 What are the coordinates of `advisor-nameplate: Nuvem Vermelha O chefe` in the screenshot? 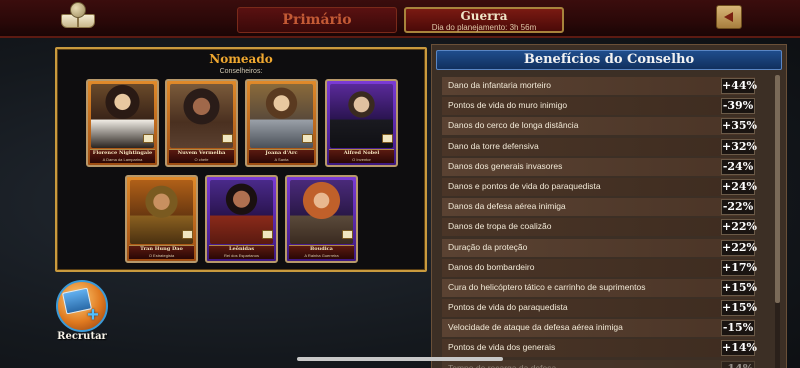 It's located at (201, 156).